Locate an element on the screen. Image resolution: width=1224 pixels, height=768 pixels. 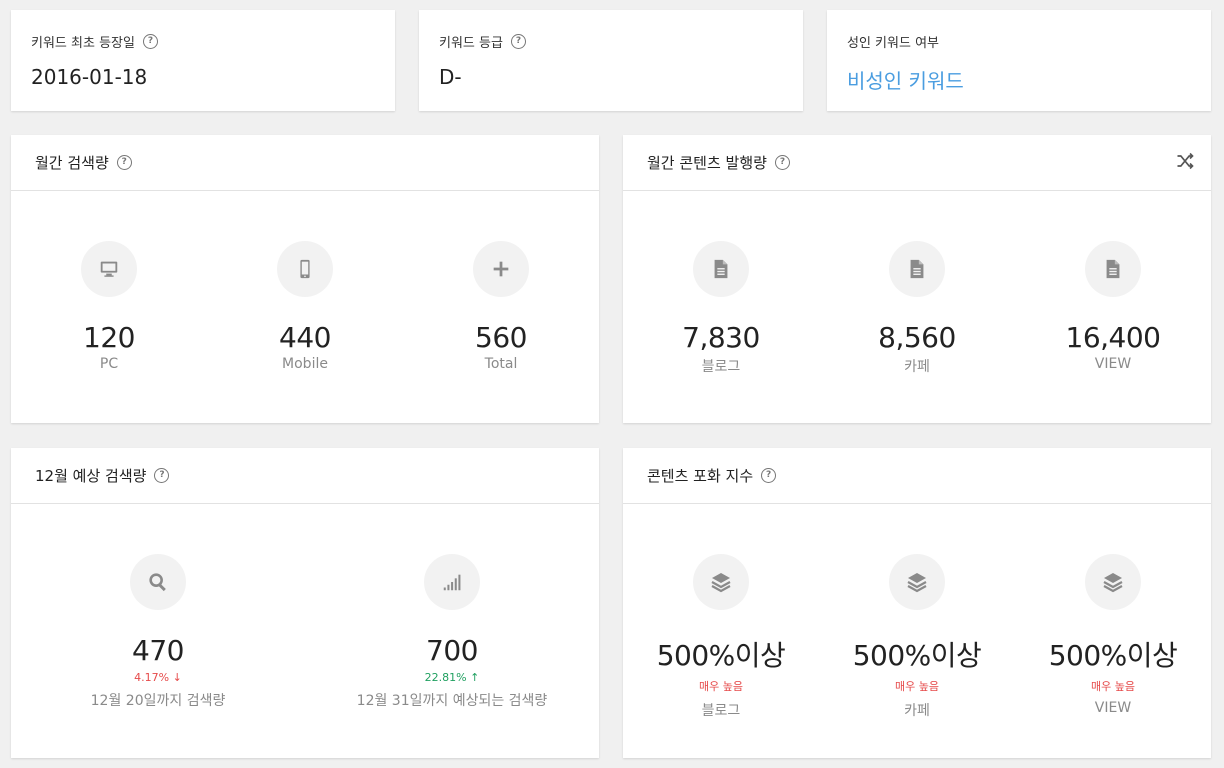
arrow-down-icon: ↓ is located at coordinates (177, 677).